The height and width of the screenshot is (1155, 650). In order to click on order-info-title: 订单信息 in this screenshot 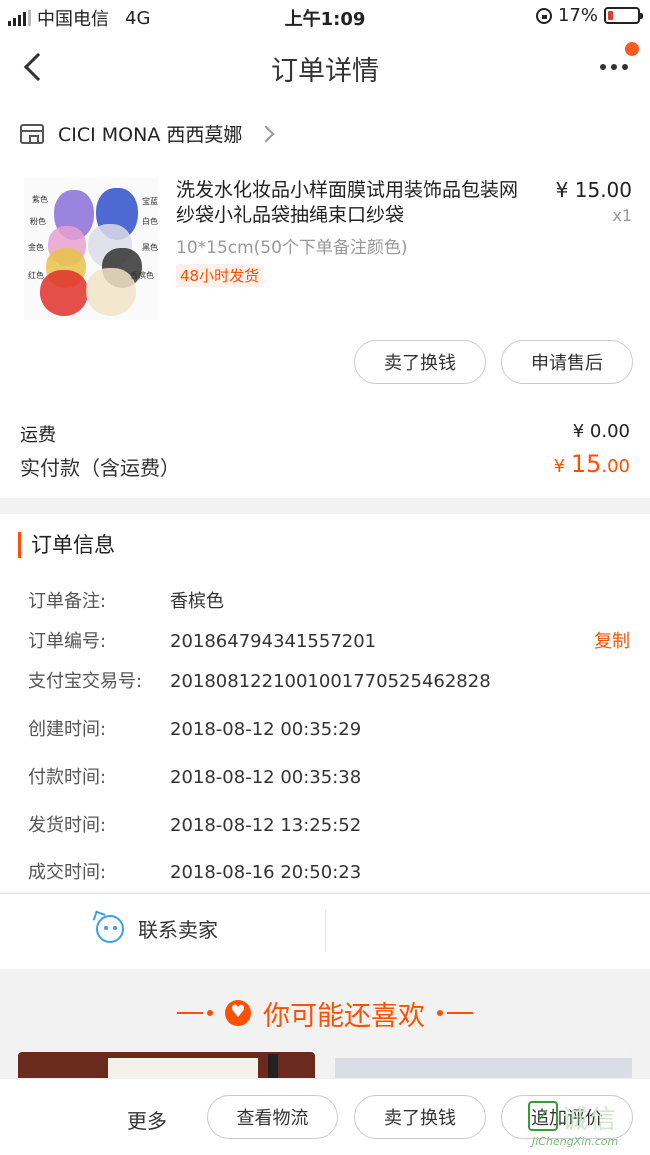, I will do `click(66, 545)`.